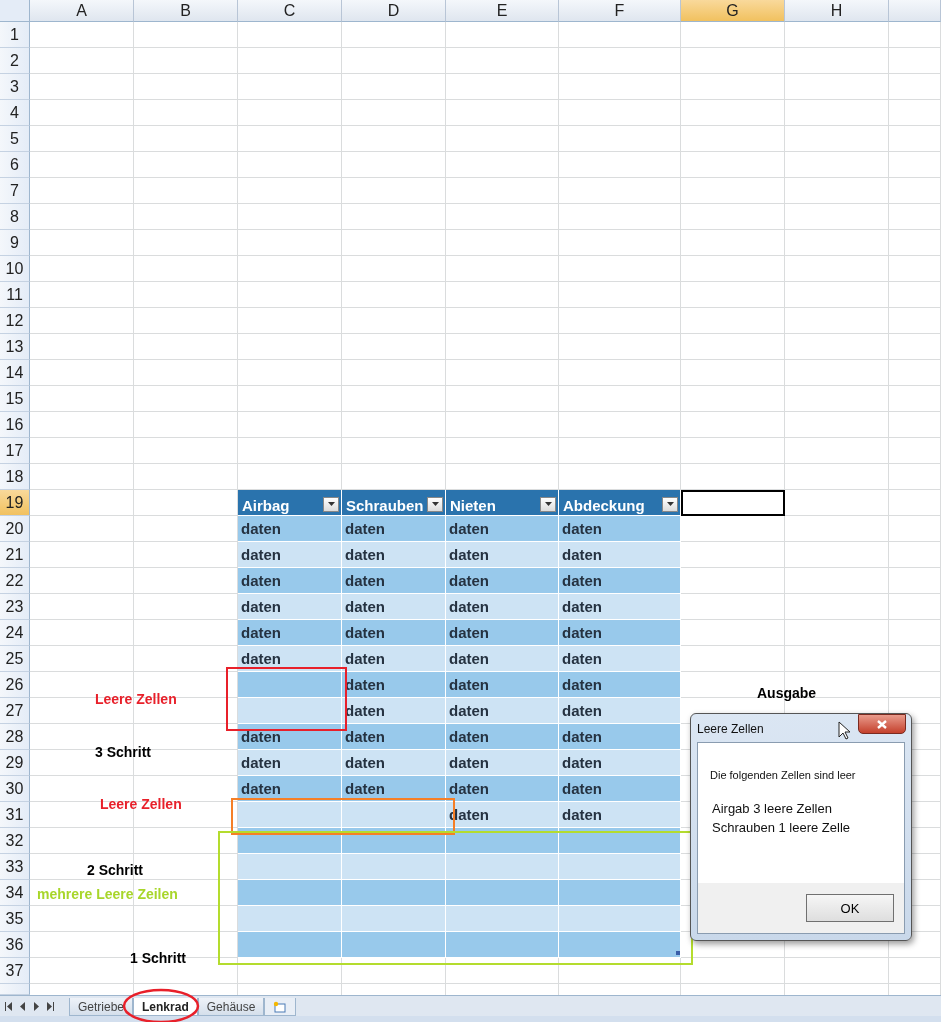 This screenshot has height=1022, width=941. Describe the element at coordinates (15, 763) in the screenshot. I see `row-number: 29` at that location.